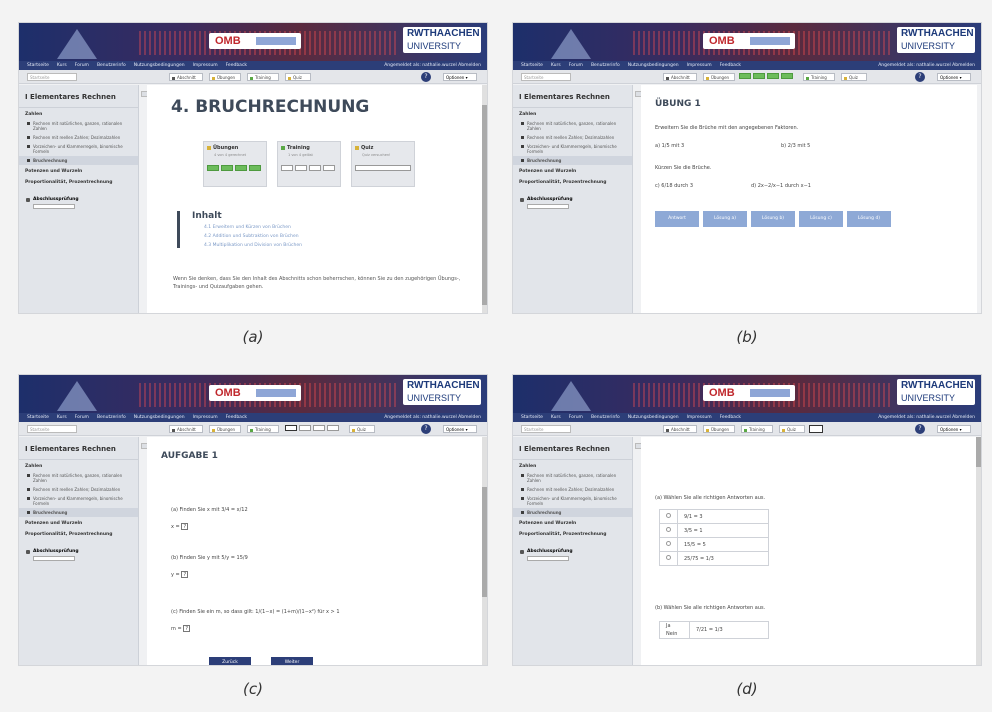 This screenshot has width=992, height=712. Describe the element at coordinates (816, 429) in the screenshot. I see `quiz-progress` at that location.